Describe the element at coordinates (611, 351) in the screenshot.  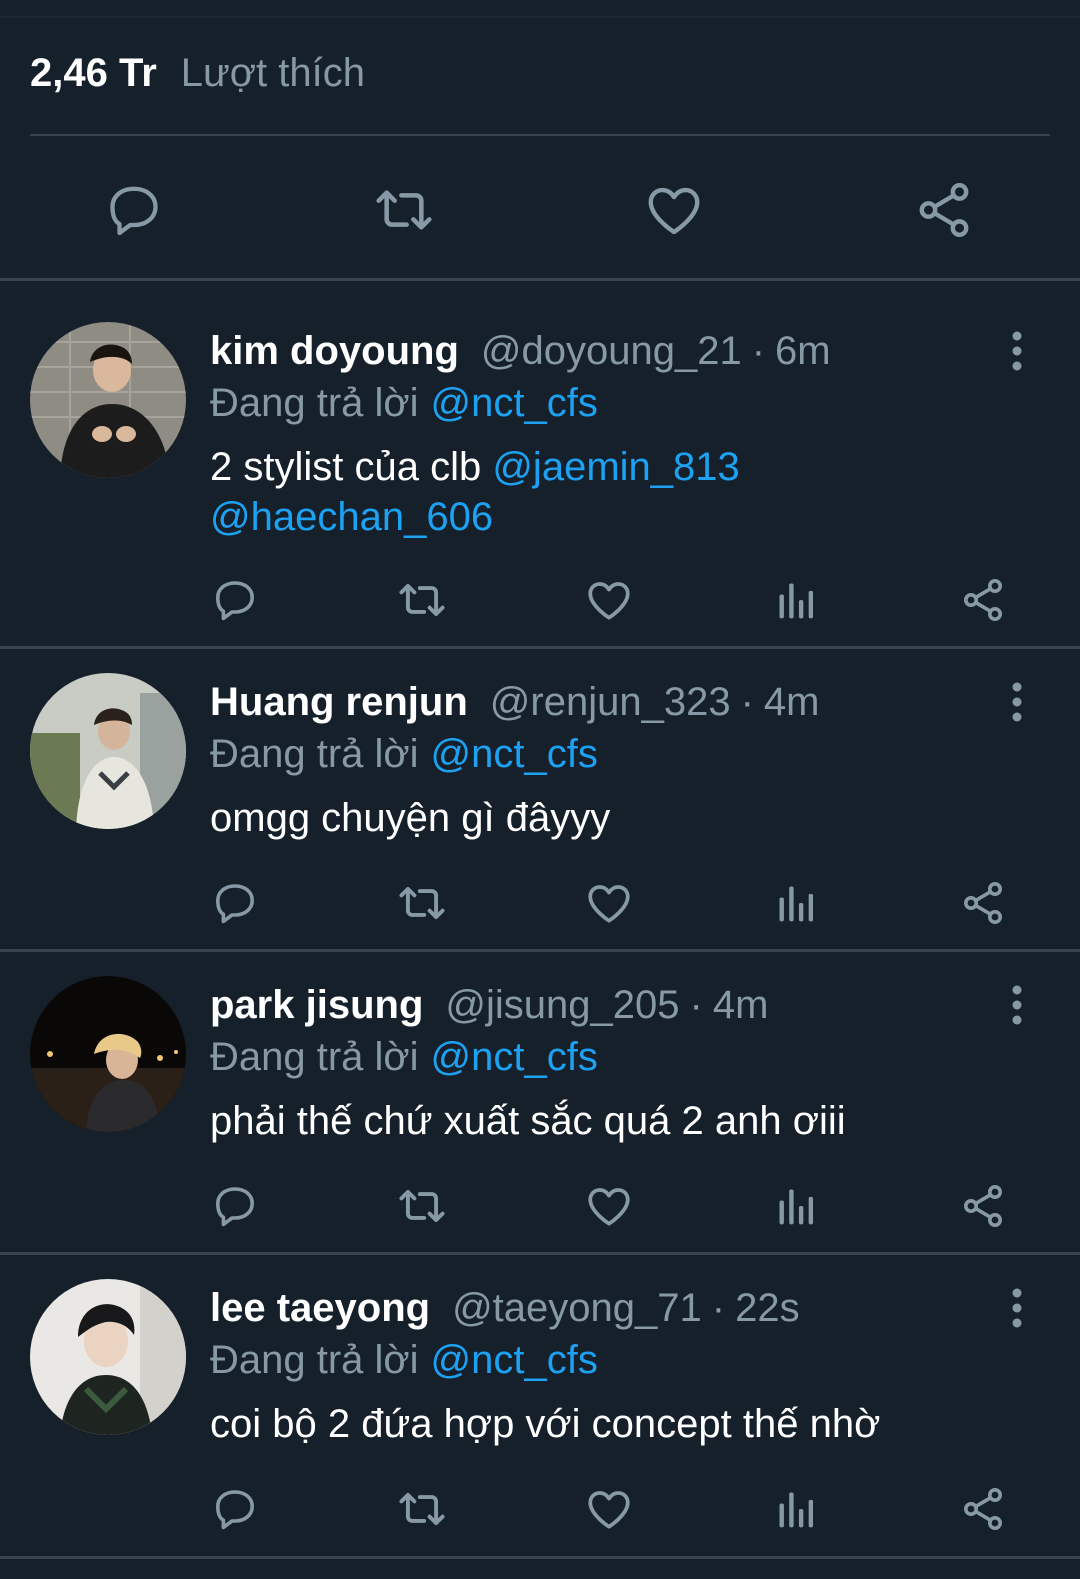
I see `user-handle: @doyoung_21` at that location.